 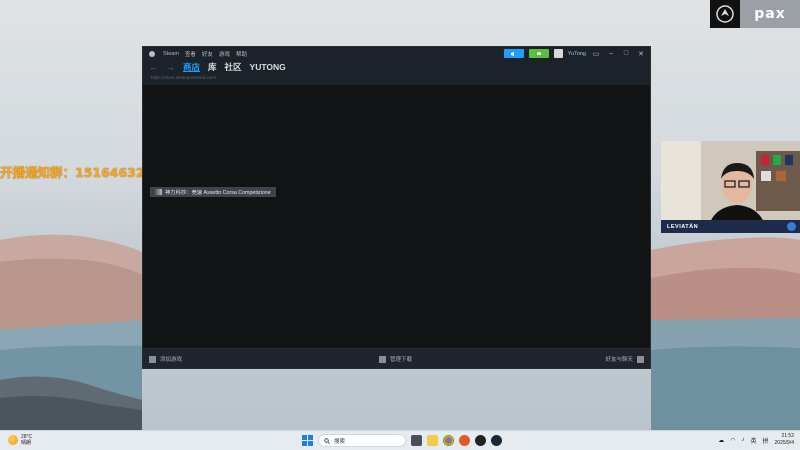 What do you see at coordinates (641, 54) in the screenshot?
I see `close-button: ✕` at bounding box center [641, 54].